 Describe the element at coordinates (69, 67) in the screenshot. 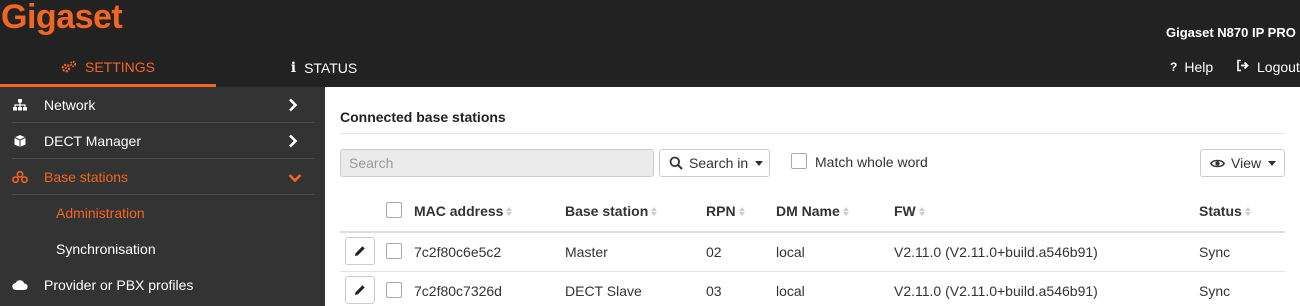

I see `gears-icon` at that location.